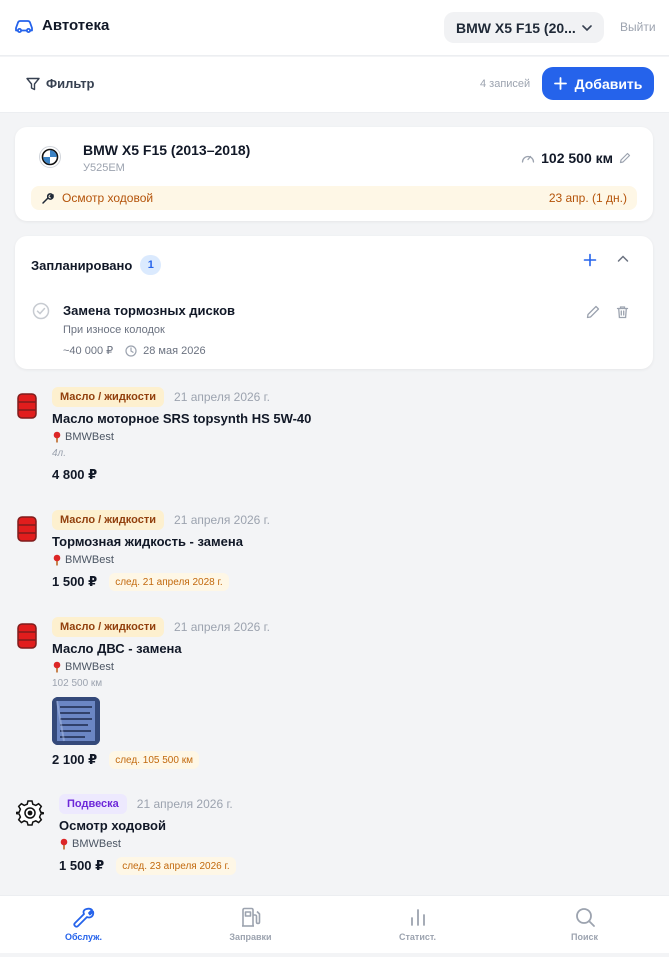  I want to click on bmw-logo-icon, so click(50, 157).